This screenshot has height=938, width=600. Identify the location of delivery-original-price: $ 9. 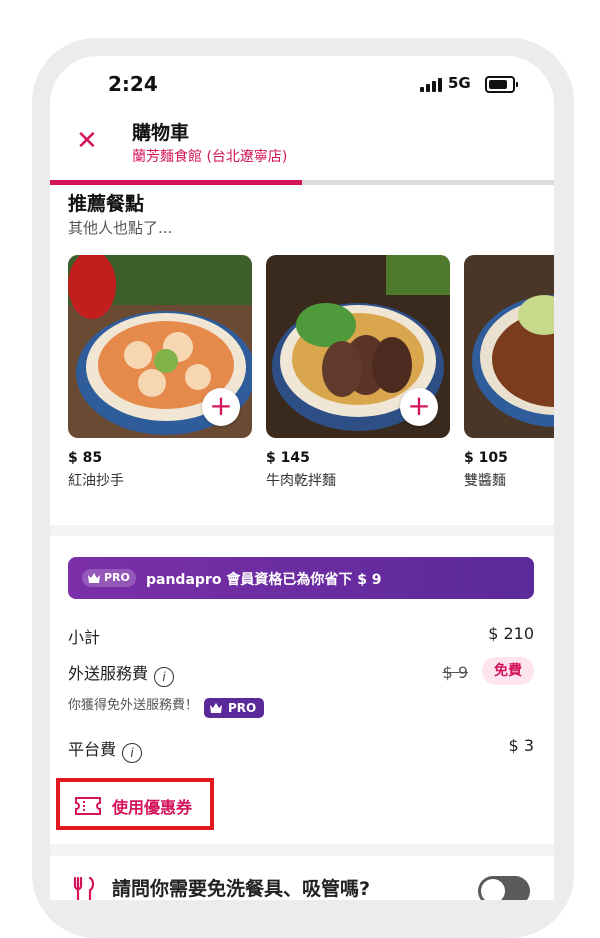
(455, 672).